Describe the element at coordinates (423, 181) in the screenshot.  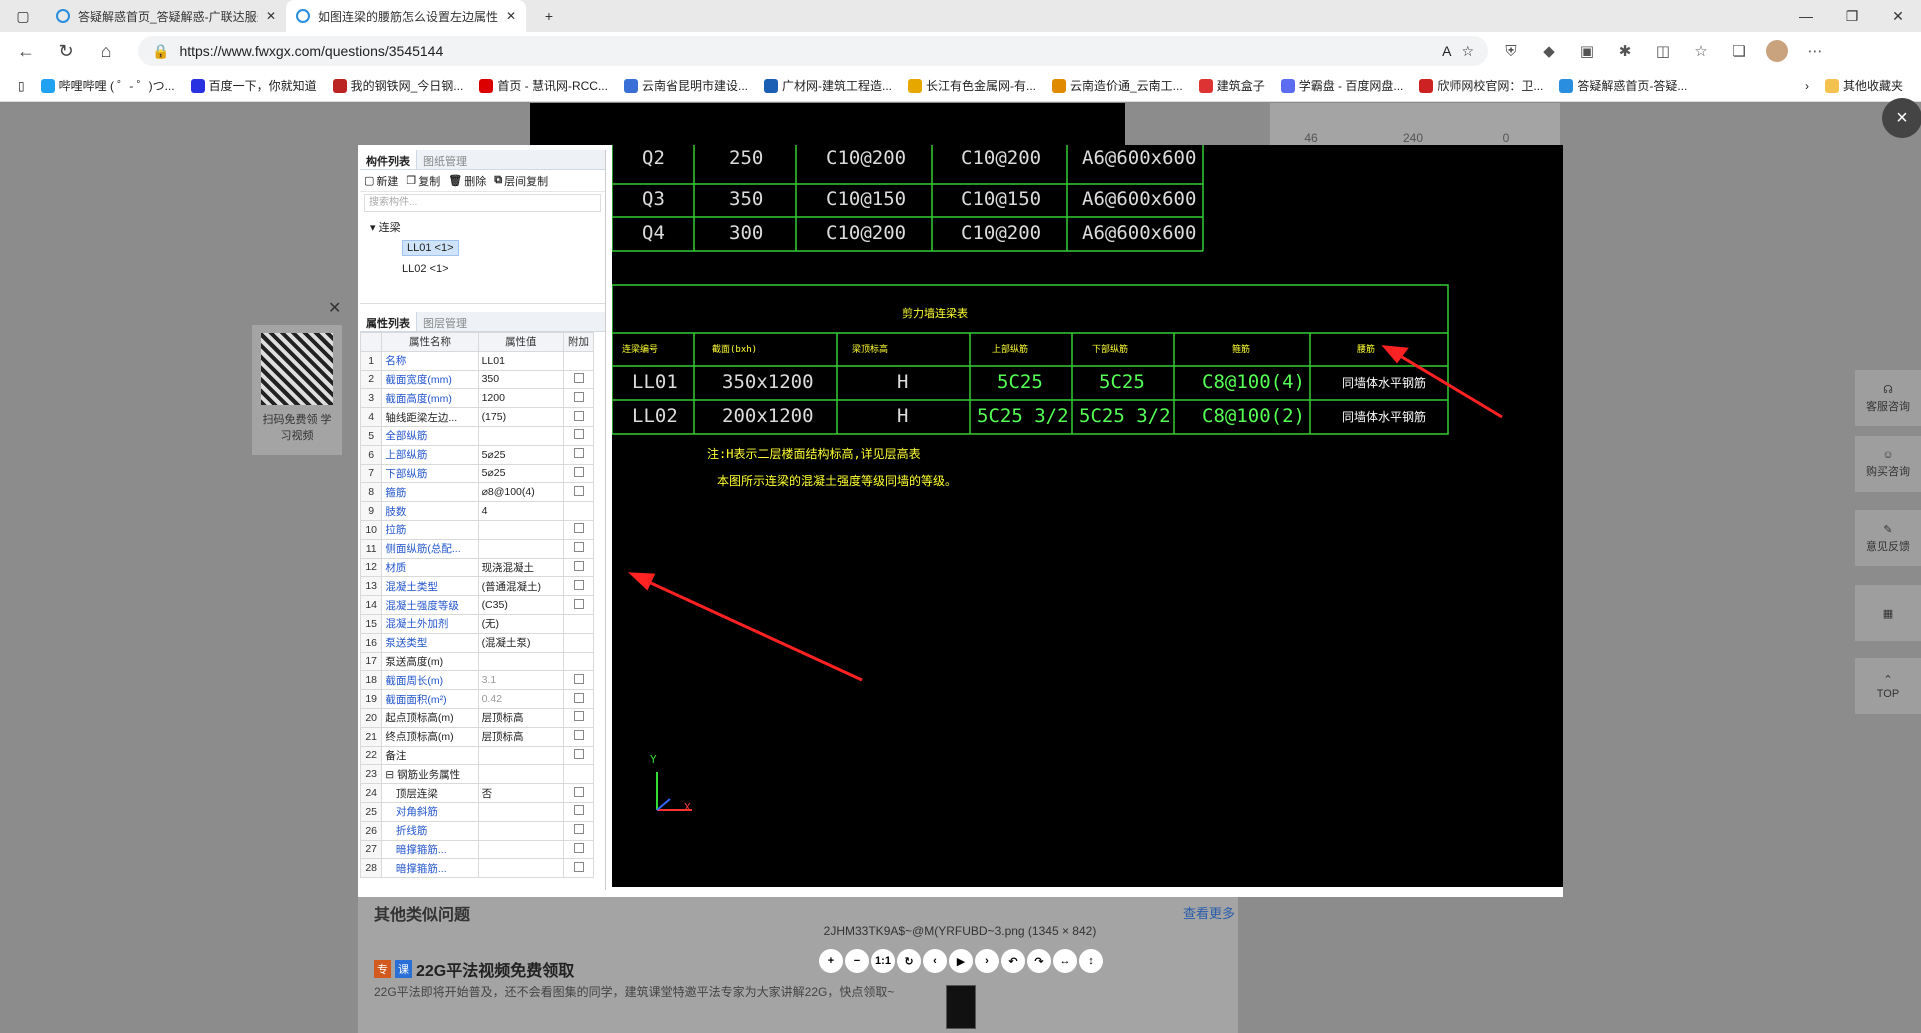
I see `copy-button: ❐ 复制` at that location.